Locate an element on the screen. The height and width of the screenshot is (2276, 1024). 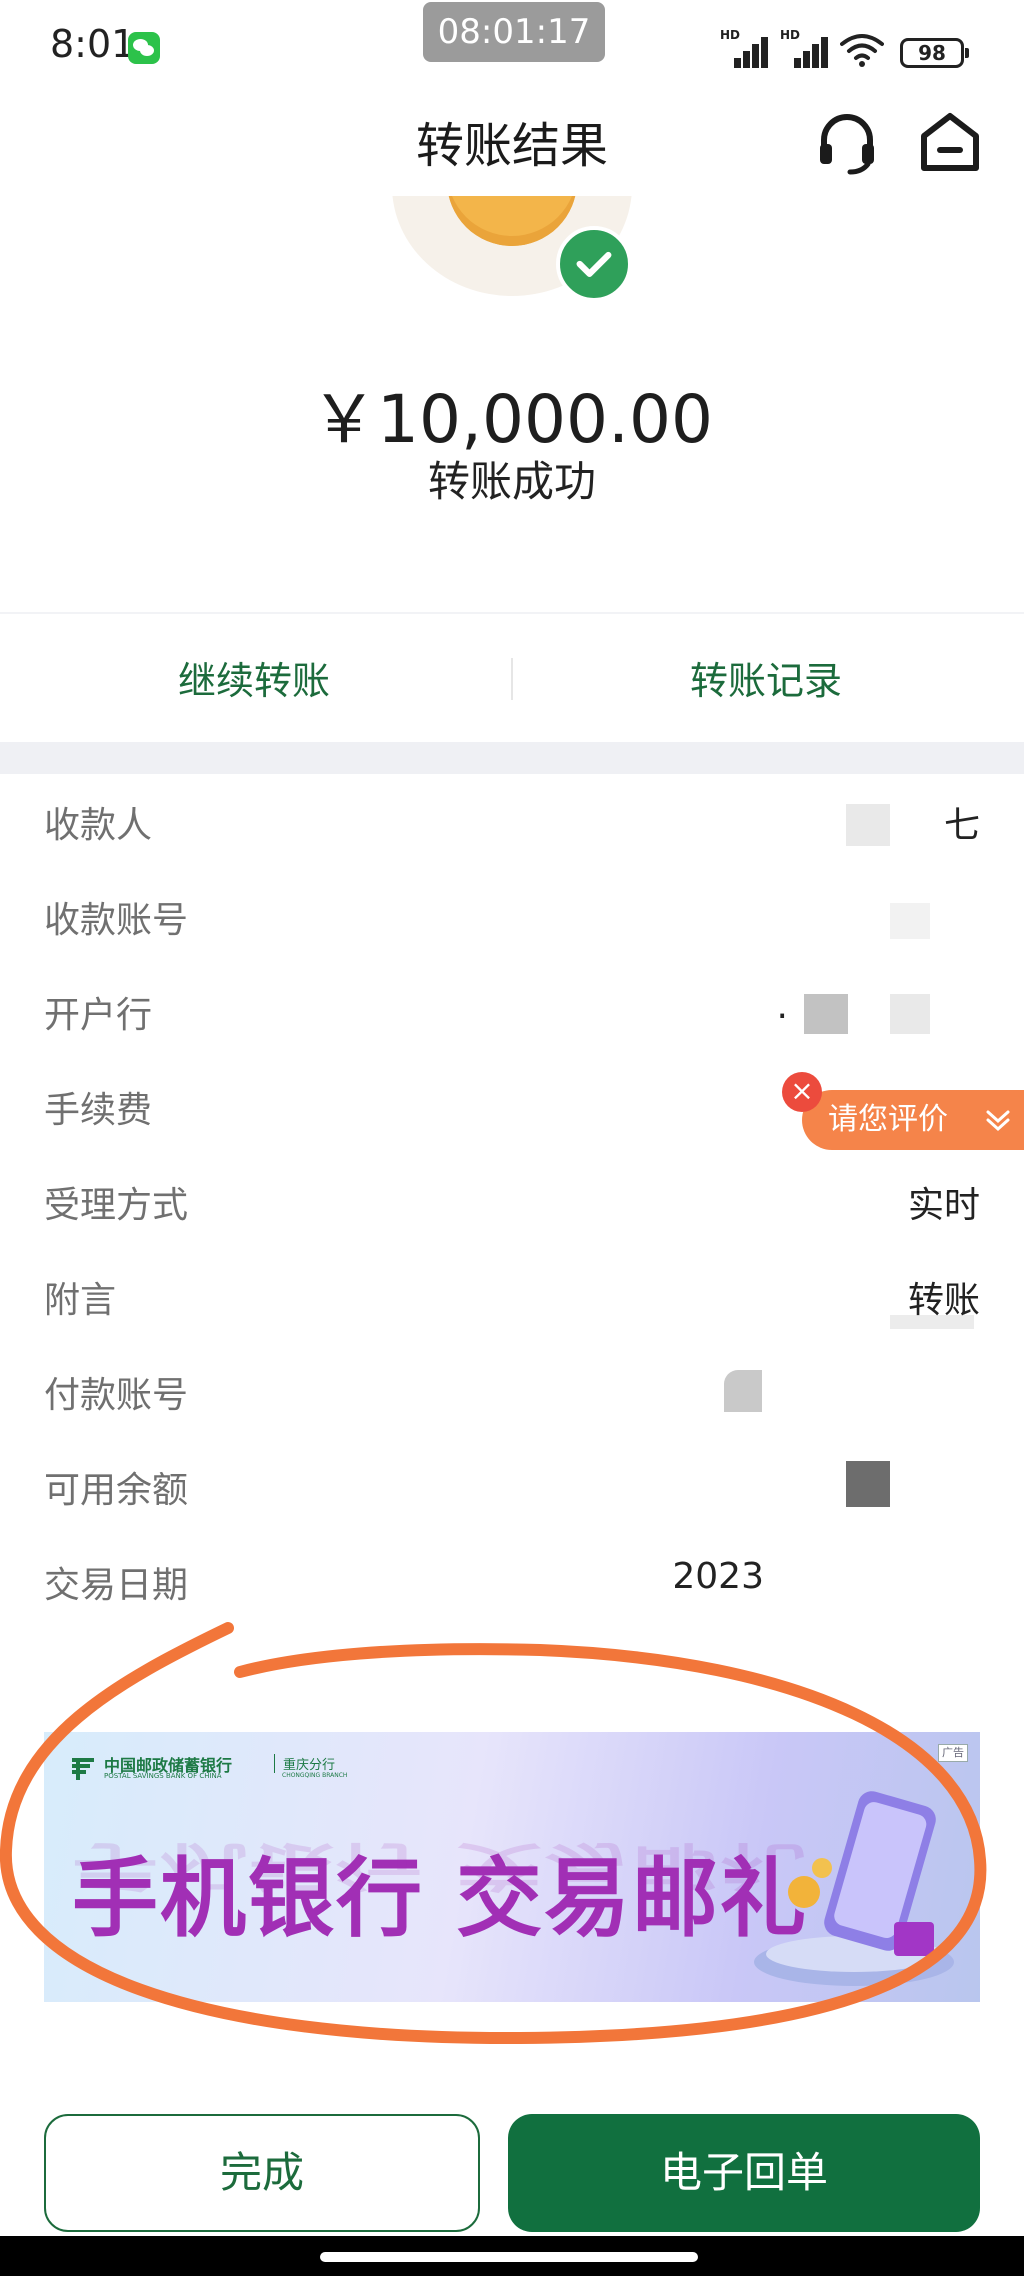
done-button: 完成 is located at coordinates (262, 2173).